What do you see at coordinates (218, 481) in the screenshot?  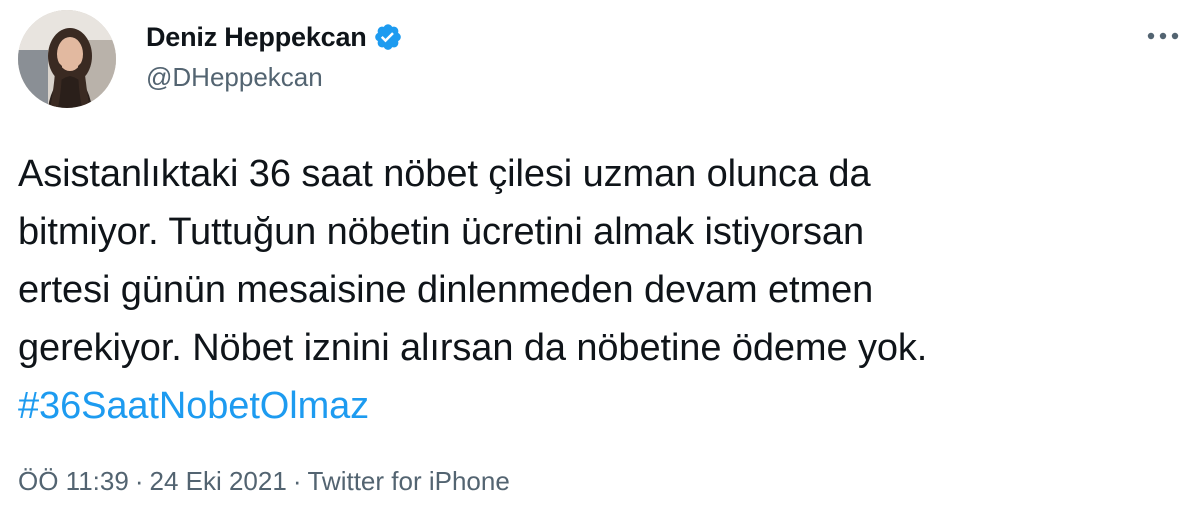 I see `tweet-date: 24 Eki 2021` at bounding box center [218, 481].